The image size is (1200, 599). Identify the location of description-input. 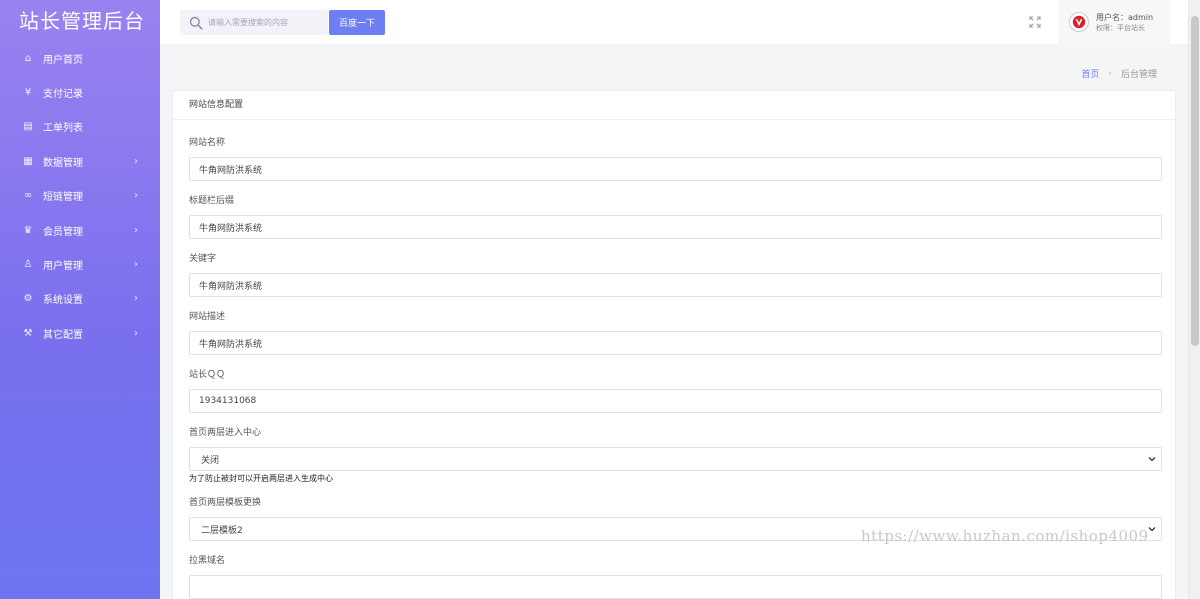
(675, 343).